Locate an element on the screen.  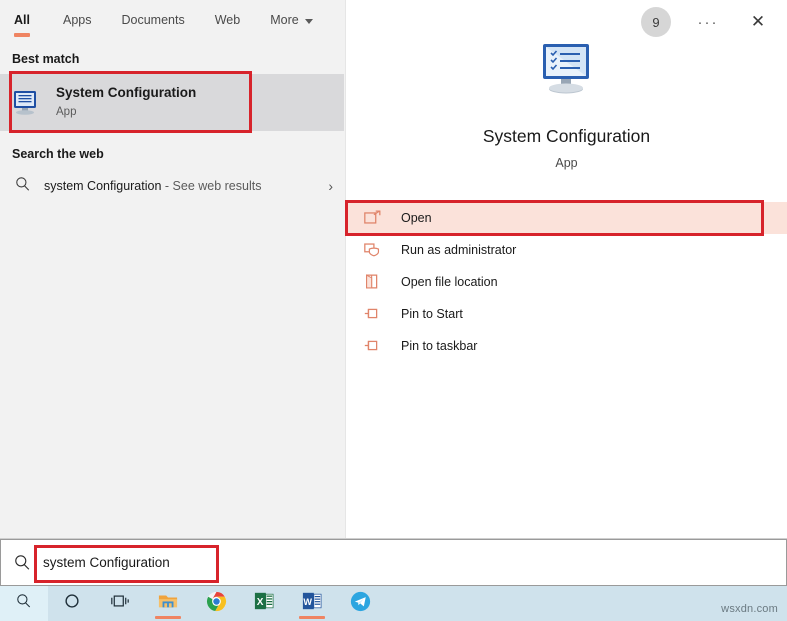
action-open-file-location: Open file location is located at coordinates (566, 282).